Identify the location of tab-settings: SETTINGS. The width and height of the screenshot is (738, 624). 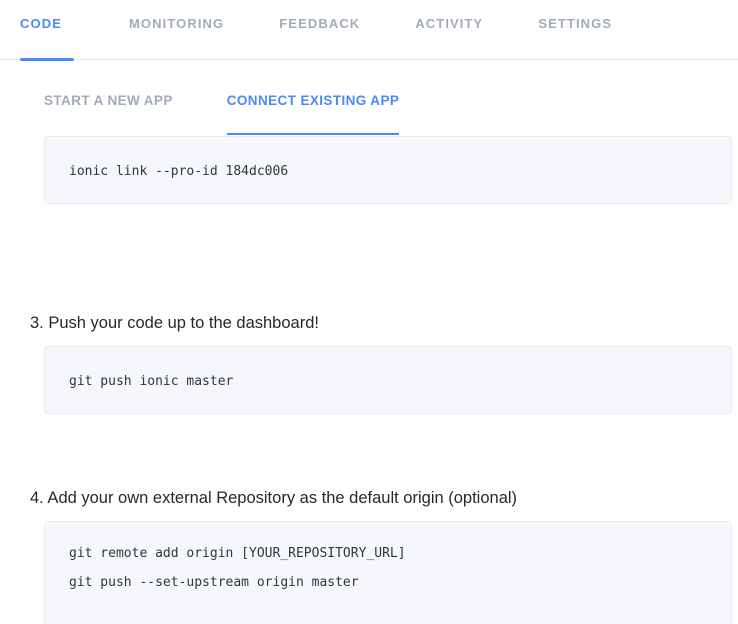
(575, 30).